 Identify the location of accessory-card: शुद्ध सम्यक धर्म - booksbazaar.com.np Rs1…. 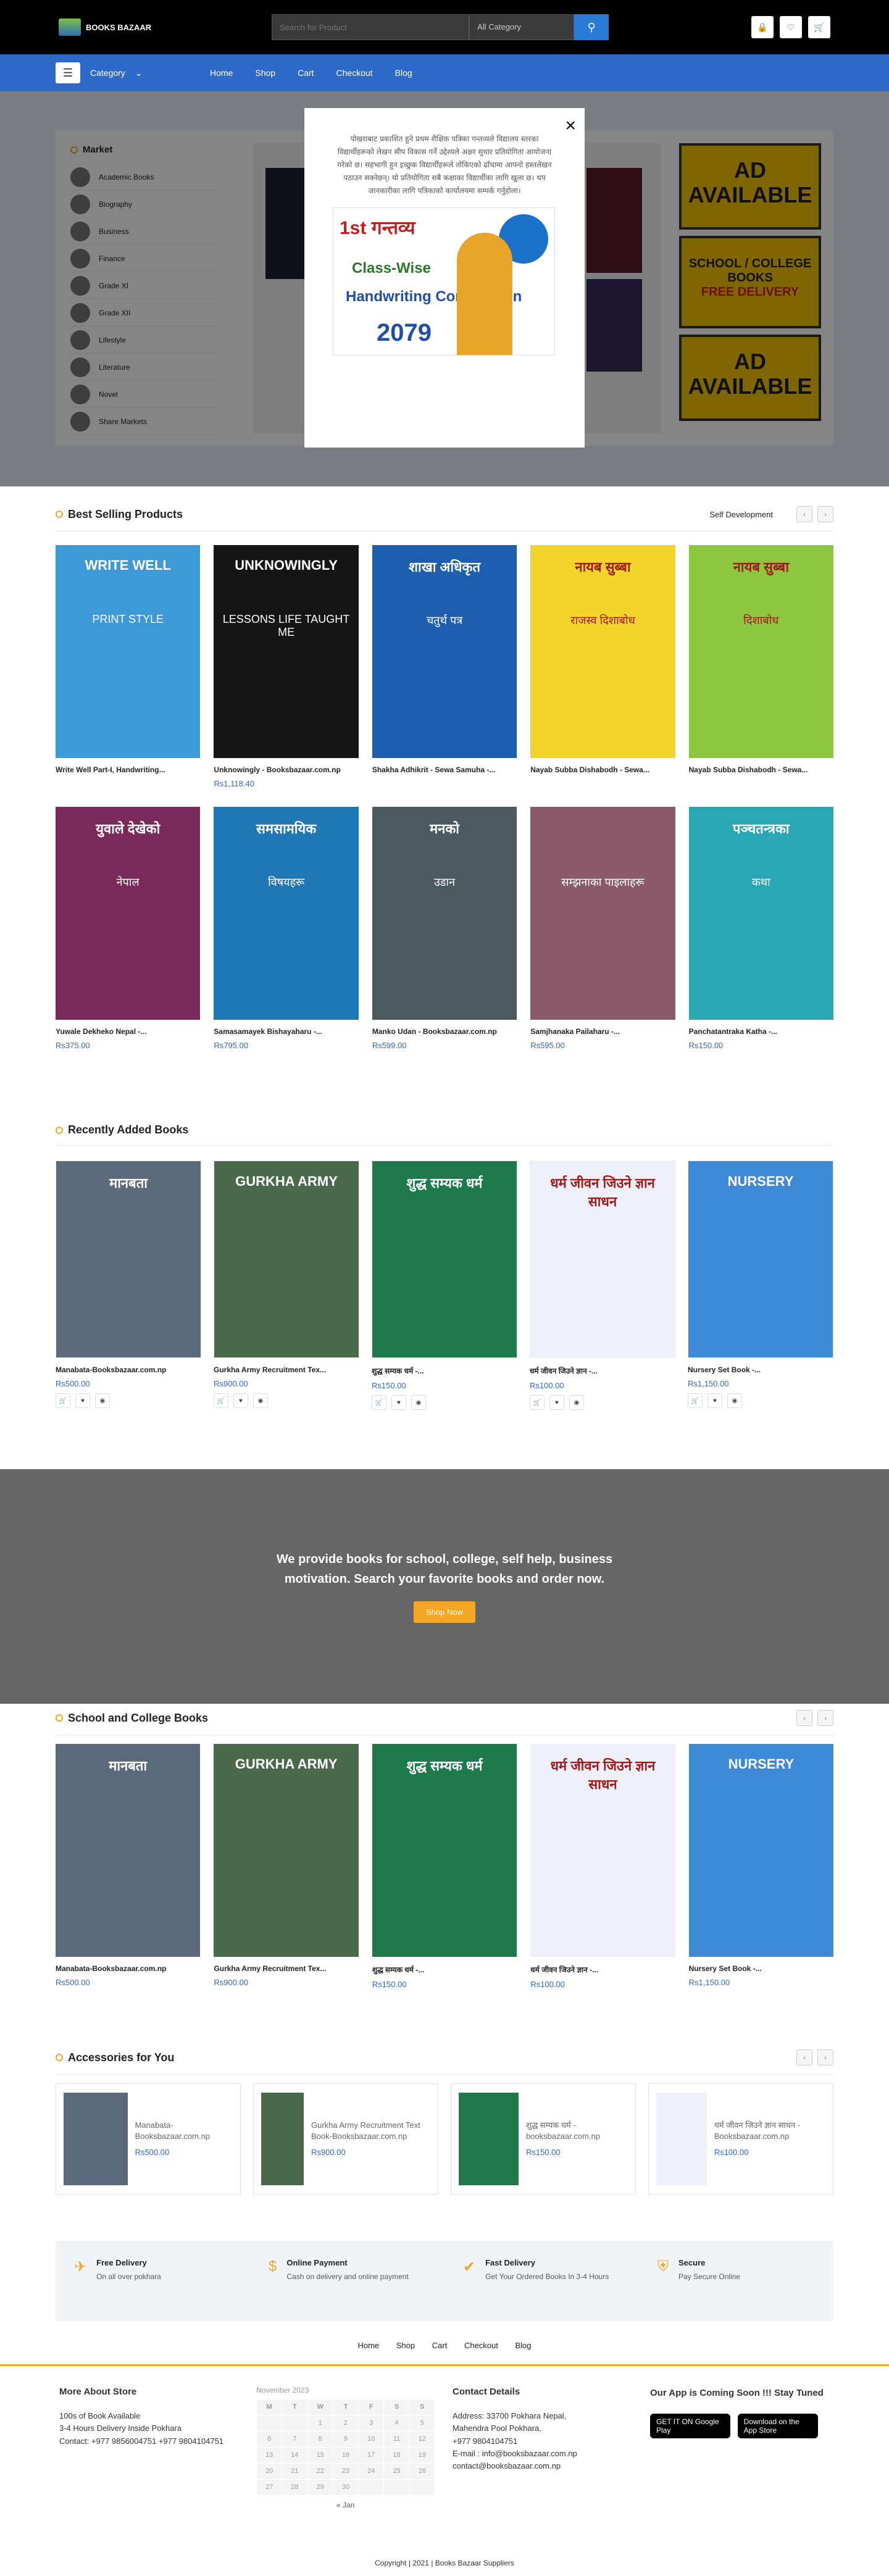
(543, 2139).